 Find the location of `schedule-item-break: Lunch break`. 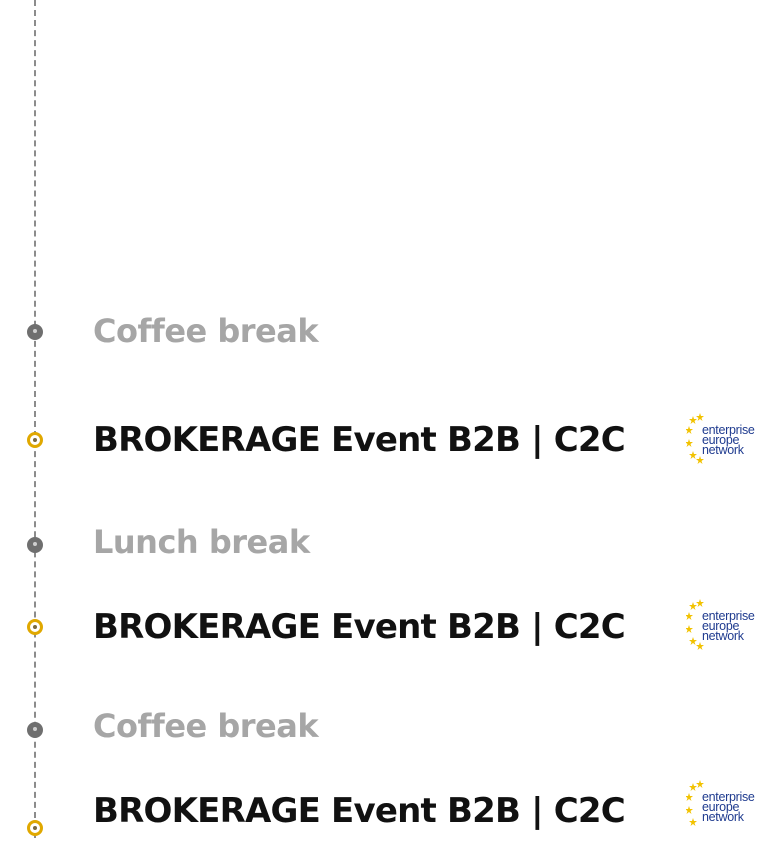

schedule-item-break: Lunch break is located at coordinates (391, 545).